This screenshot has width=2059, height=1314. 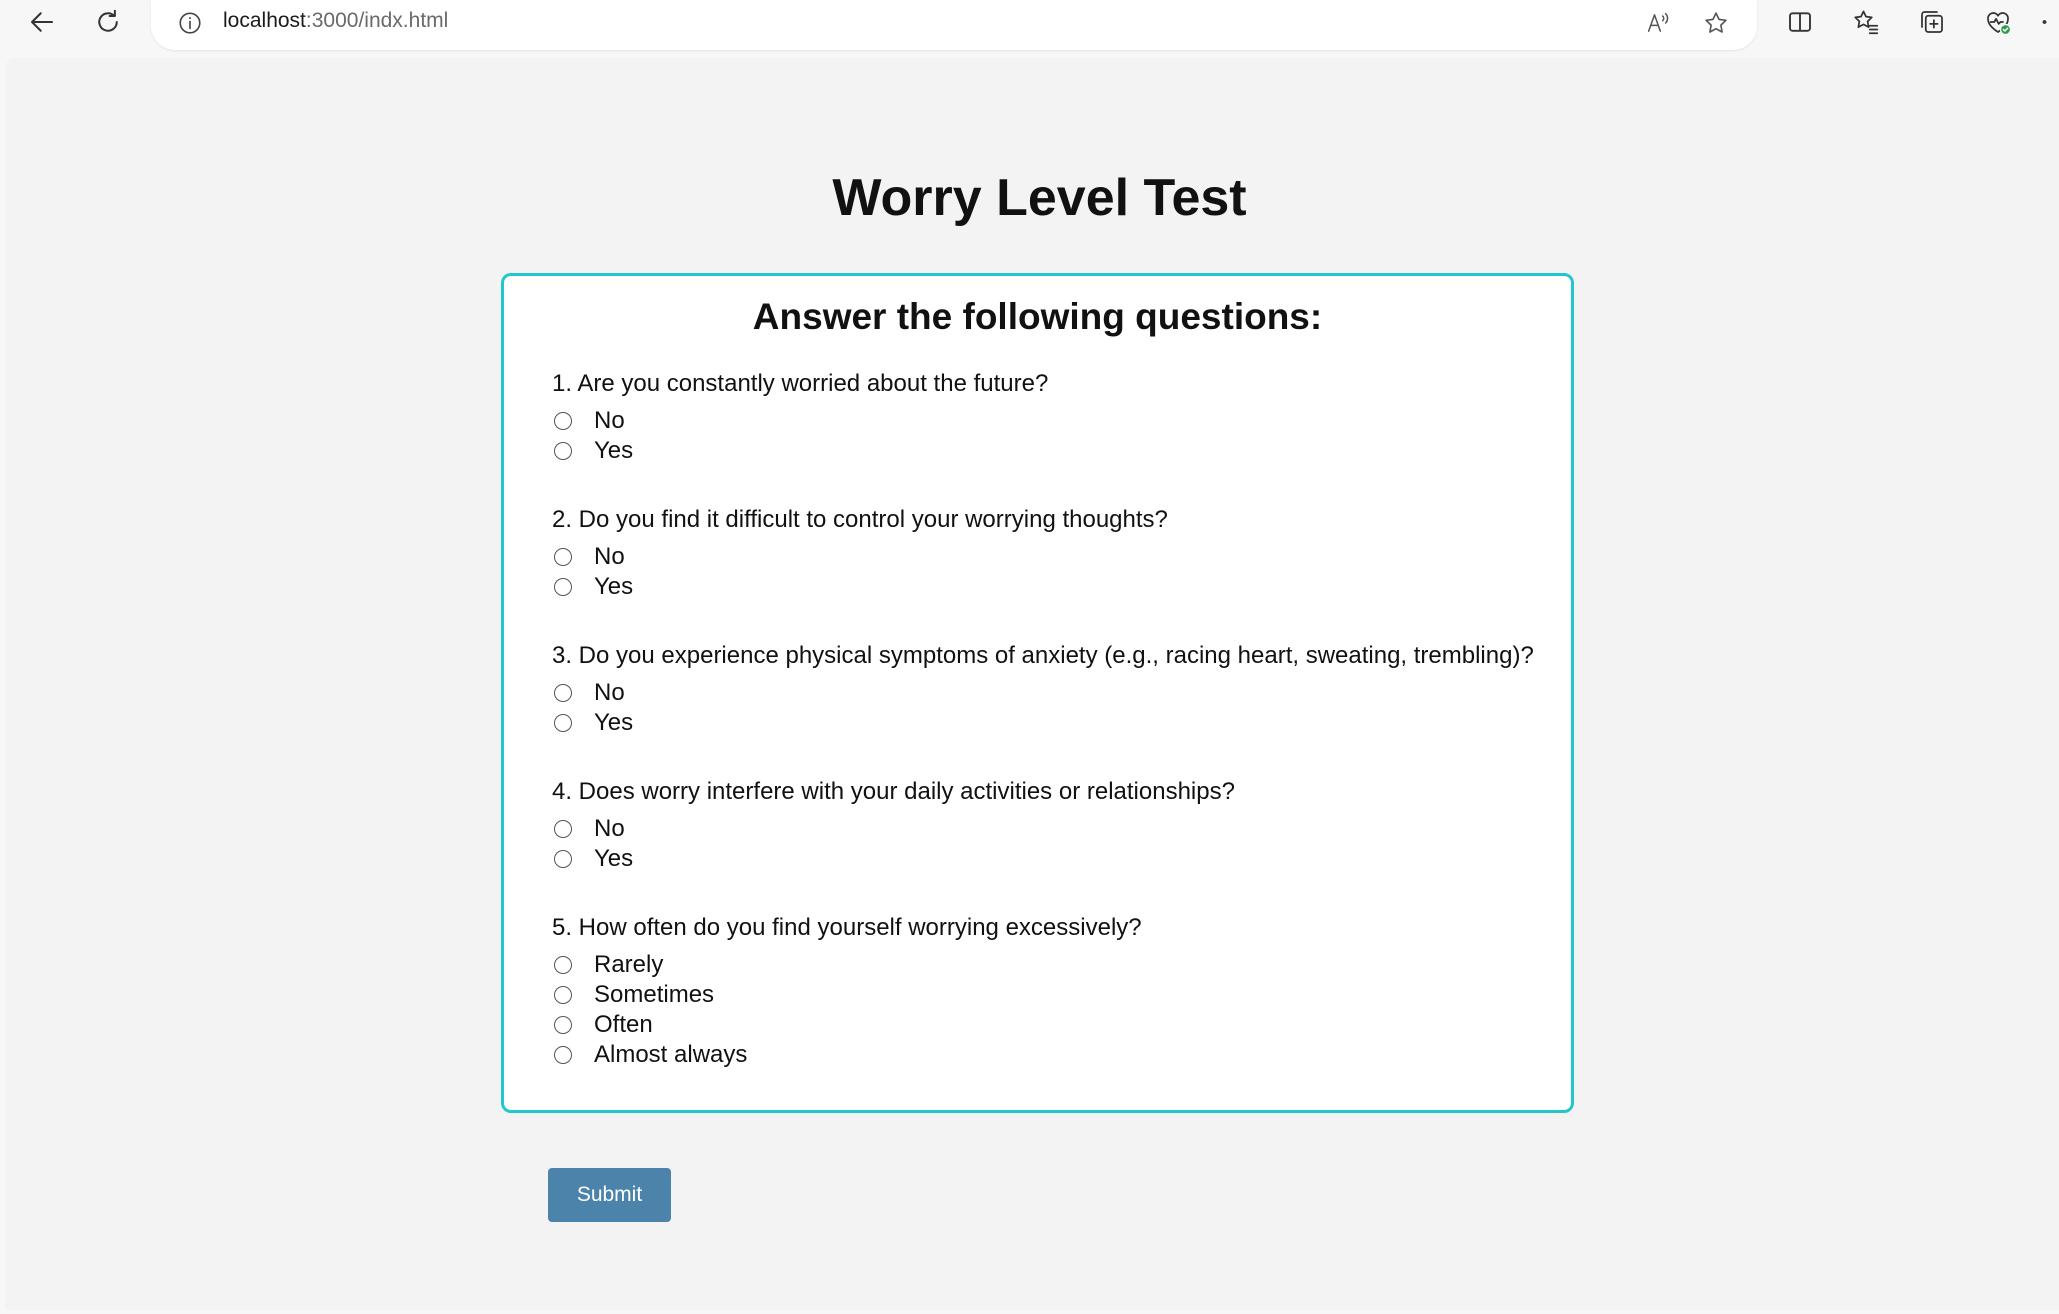 What do you see at coordinates (588, 557) in the screenshot?
I see `q2-option-no: No` at bounding box center [588, 557].